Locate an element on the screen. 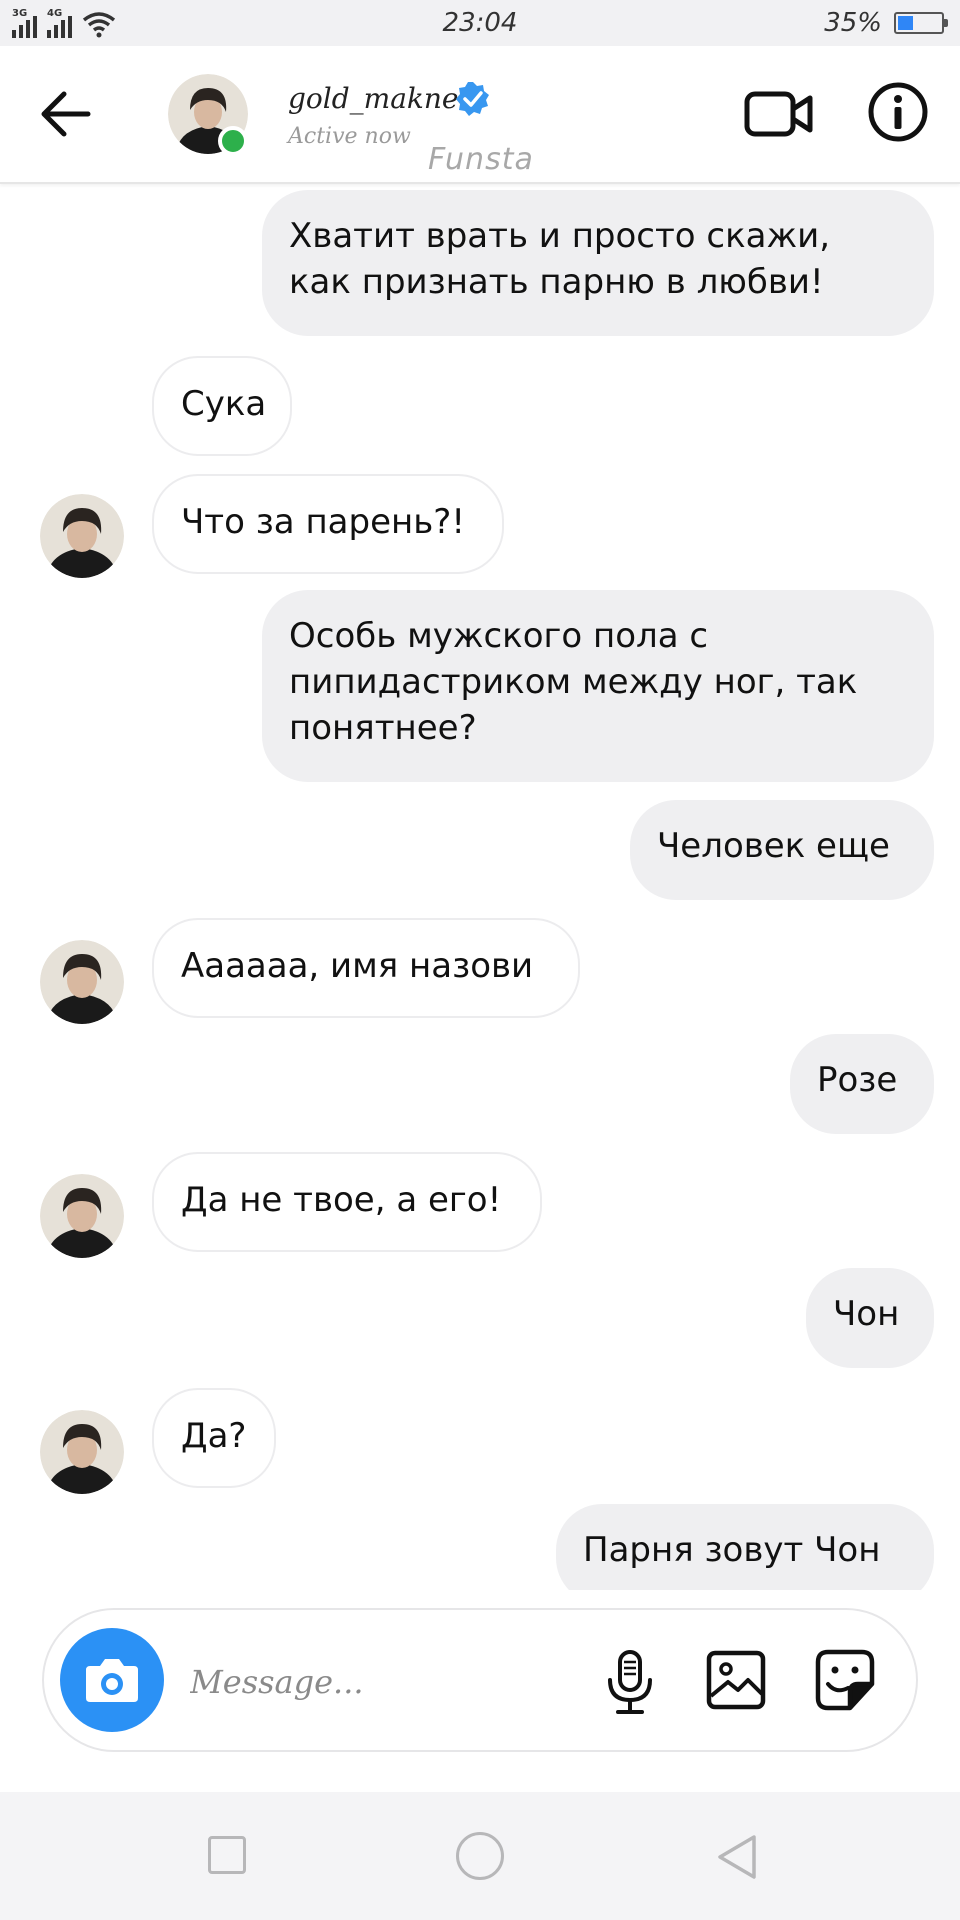 The height and width of the screenshot is (1920, 960). message-sent: Парня зовут Чон is located at coordinates (745, 1547).